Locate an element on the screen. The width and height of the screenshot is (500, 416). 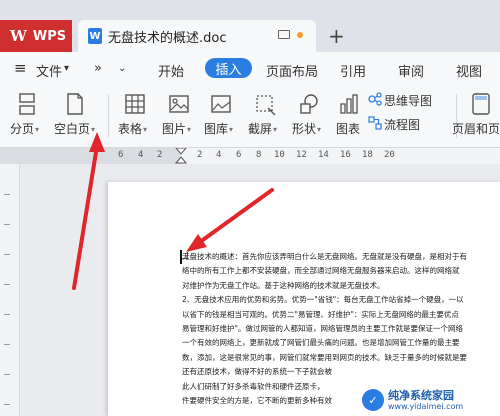
table-icon is located at coordinates (135, 104).